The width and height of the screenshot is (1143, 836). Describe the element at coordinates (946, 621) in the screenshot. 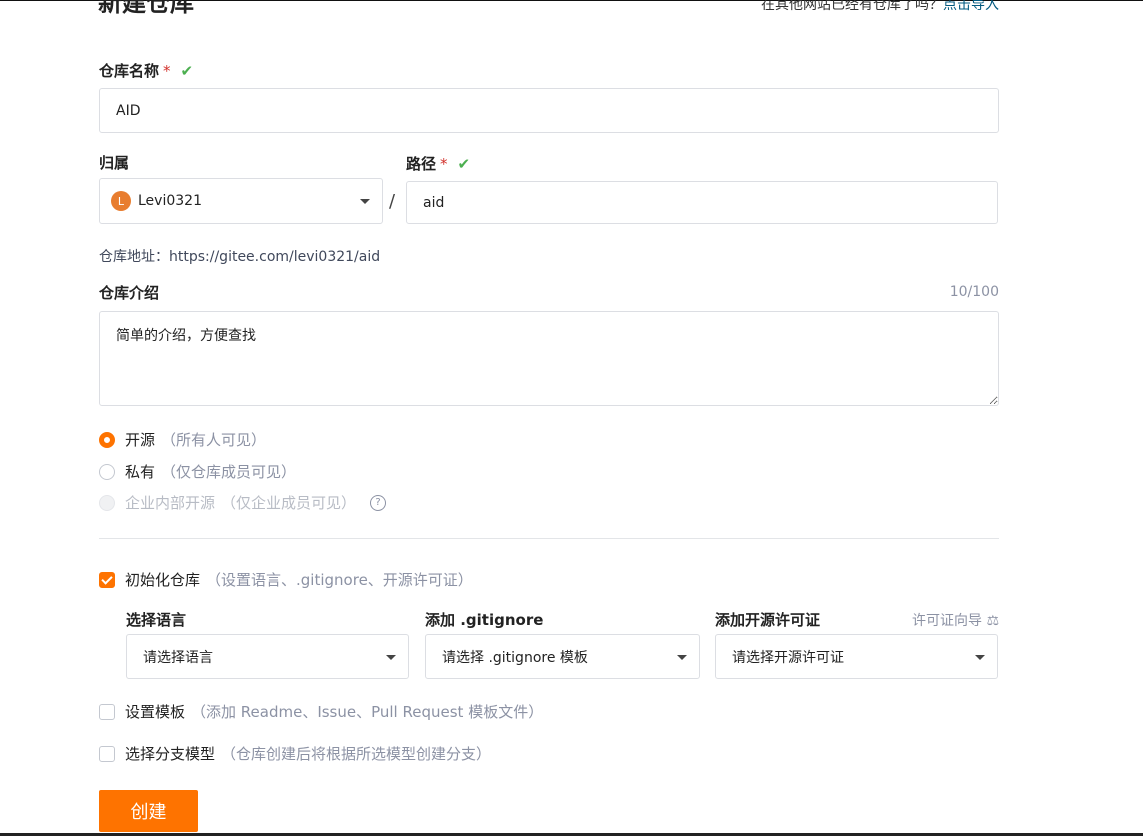

I see `license-guide-text: 许可证向导` at that location.